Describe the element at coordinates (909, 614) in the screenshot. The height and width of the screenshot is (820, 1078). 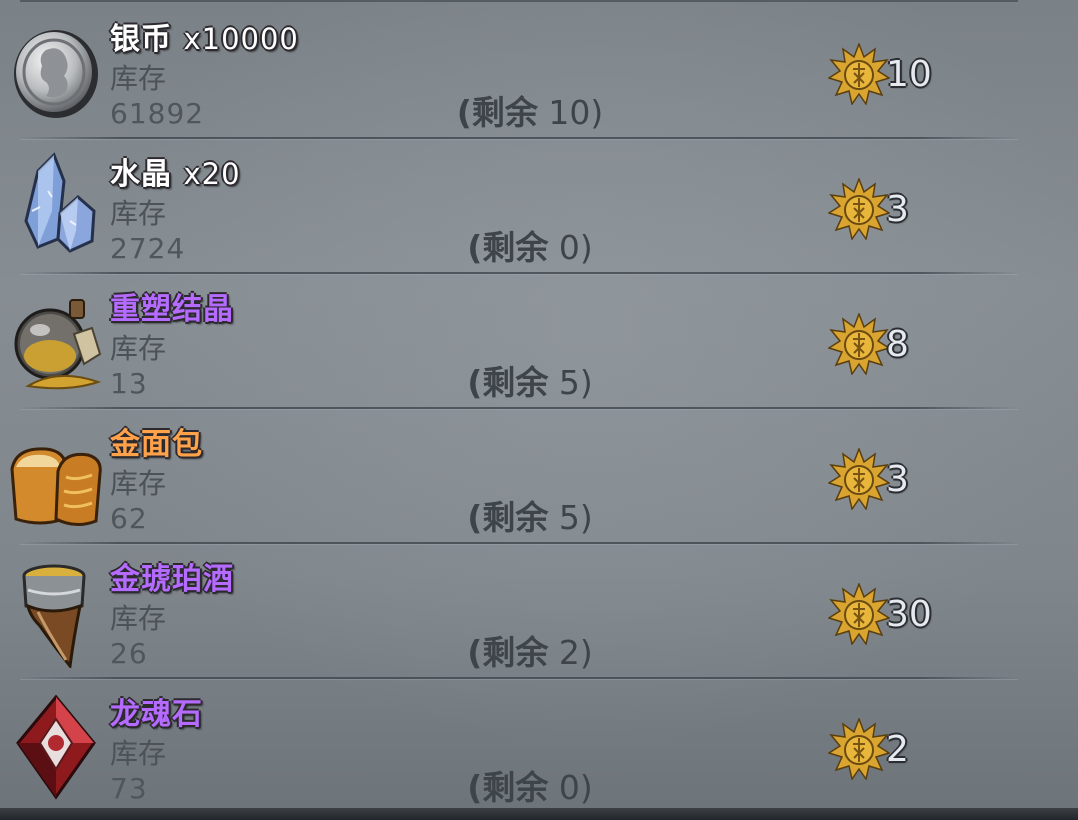
I see `price-value: 30` at that location.